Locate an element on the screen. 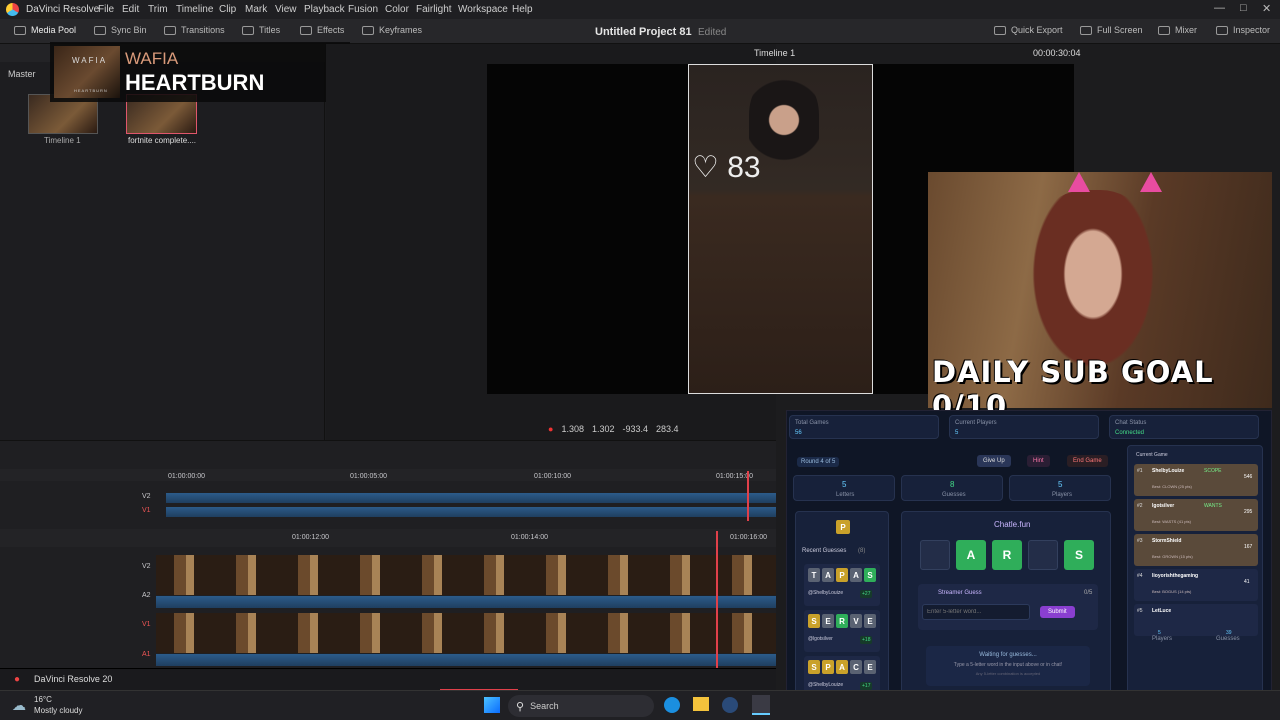 This screenshot has height=720, width=1280. transitions-label: Transitions is located at coordinates (203, 30).